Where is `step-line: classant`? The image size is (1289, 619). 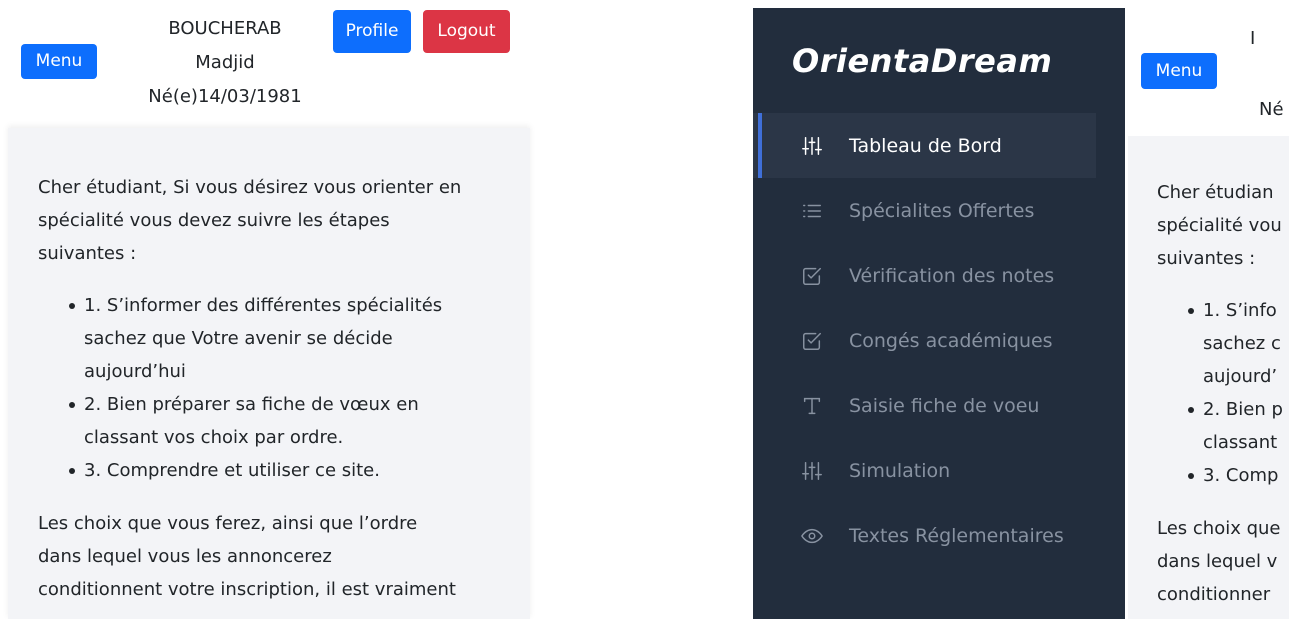 step-line: classant is located at coordinates (1240, 442).